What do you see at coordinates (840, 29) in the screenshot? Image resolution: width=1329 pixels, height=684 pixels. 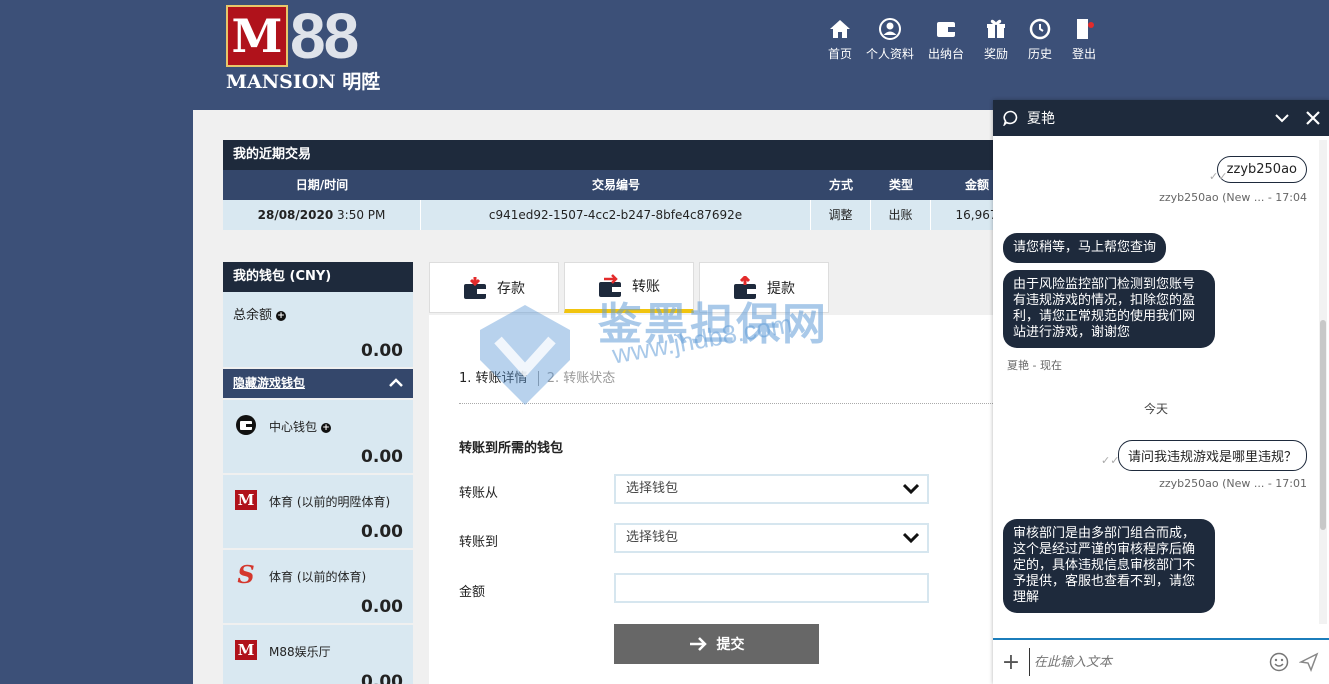 I see `home-icon` at bounding box center [840, 29].